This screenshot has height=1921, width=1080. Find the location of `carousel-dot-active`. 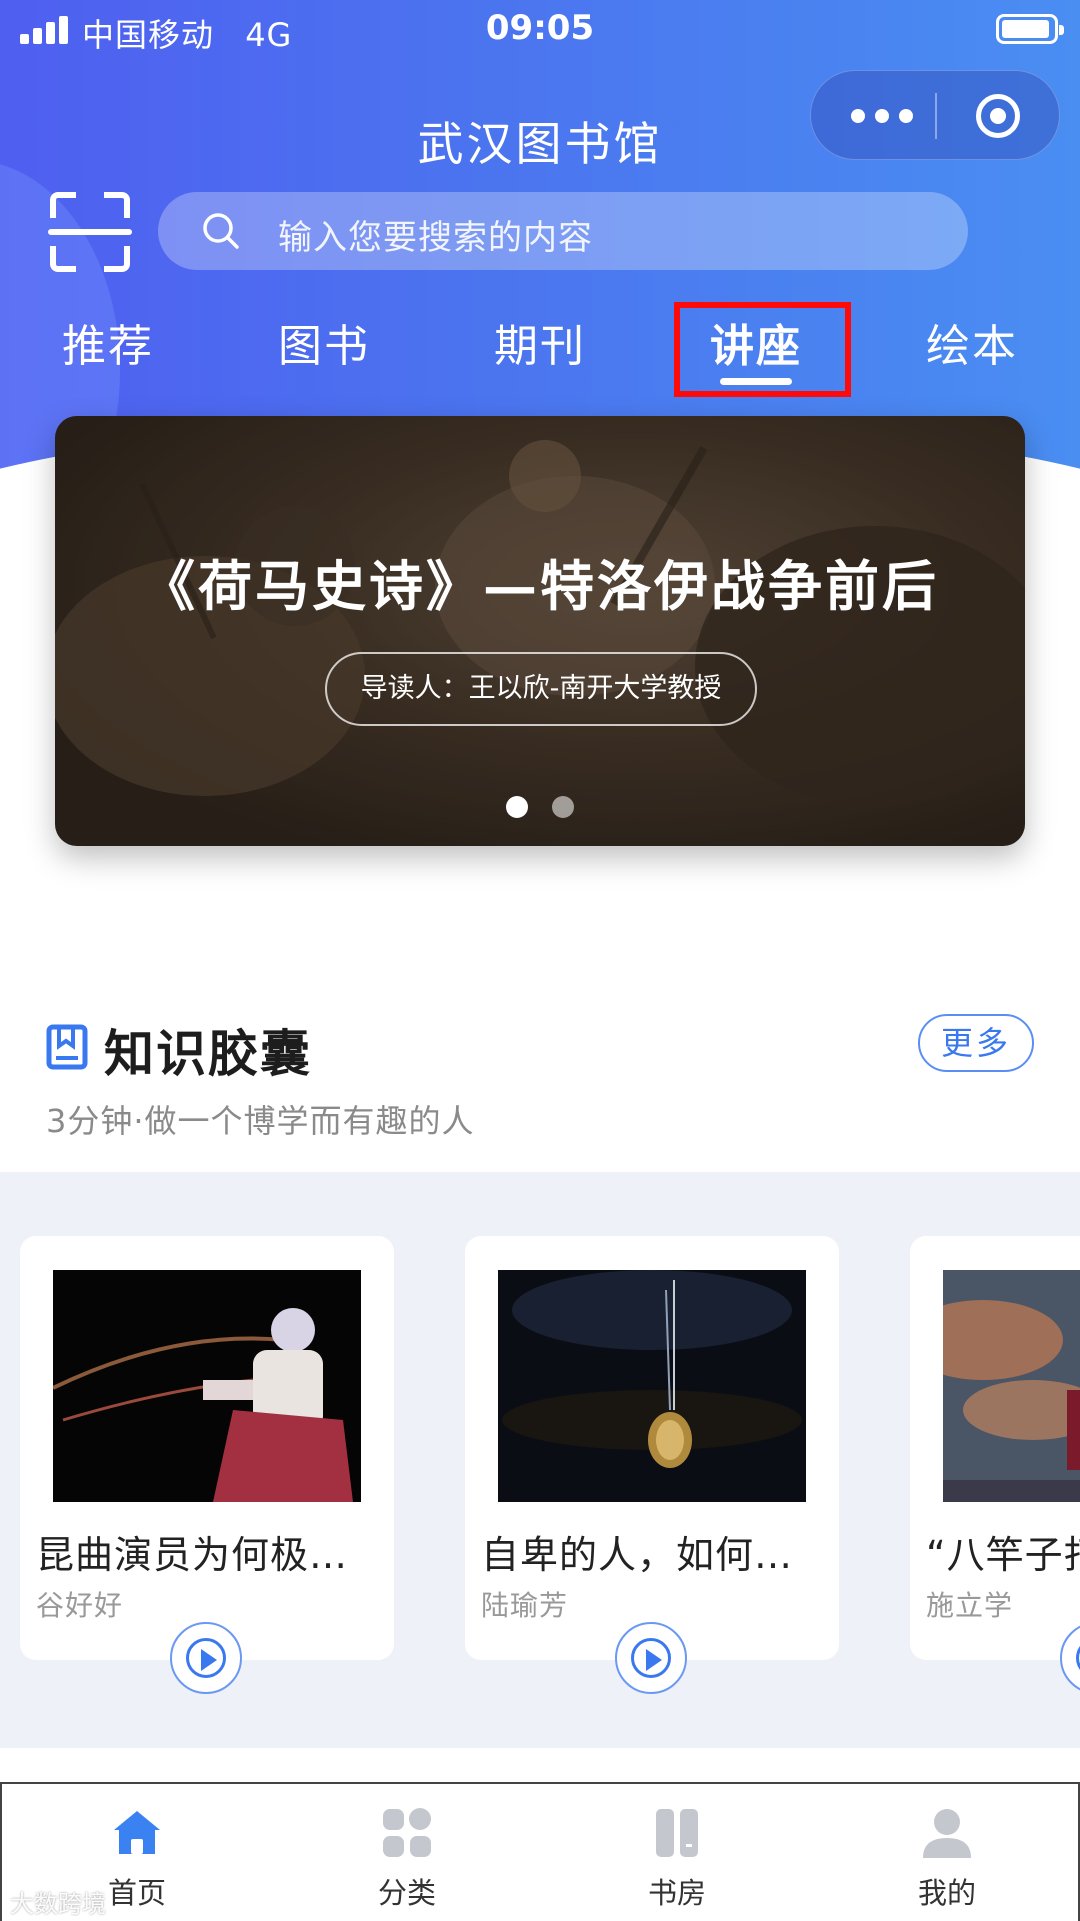

carousel-dot-active is located at coordinates (517, 807).